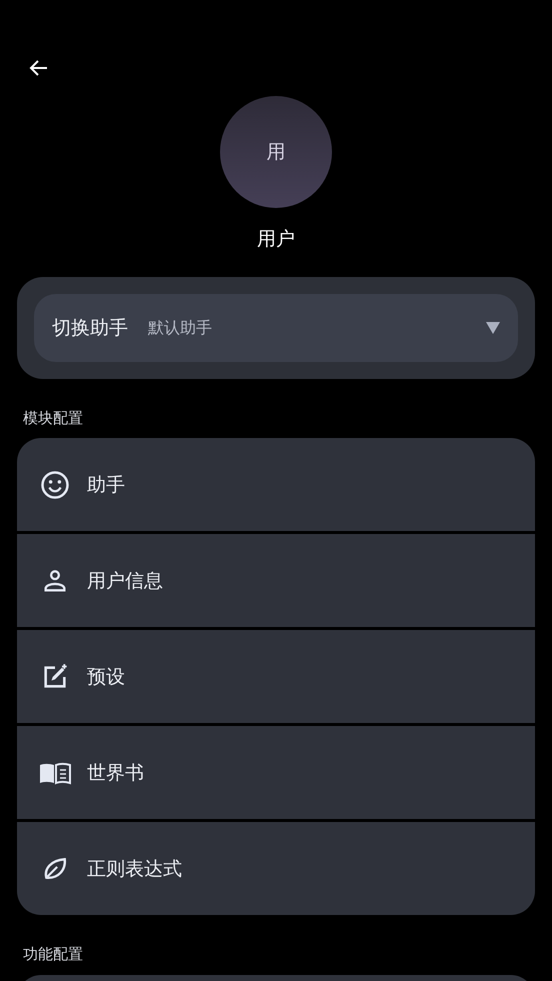 The image size is (552, 981). I want to click on smiley-icon, so click(55, 485).